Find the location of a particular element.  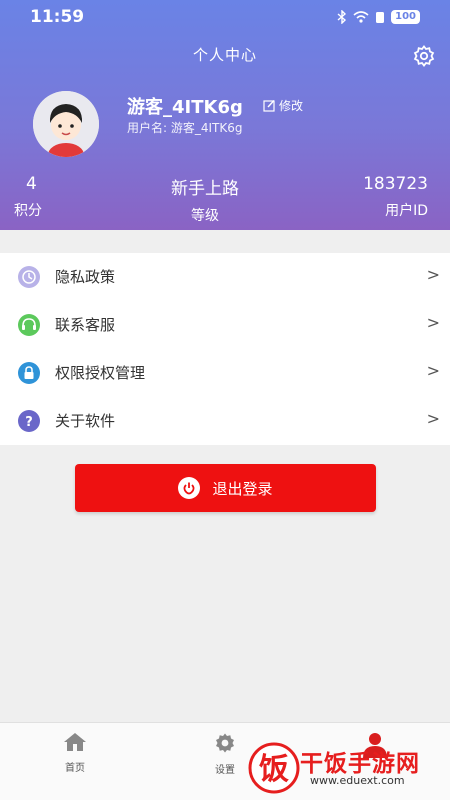

user-account-name: 用户名: 游客_4ITK6g is located at coordinates (185, 128).